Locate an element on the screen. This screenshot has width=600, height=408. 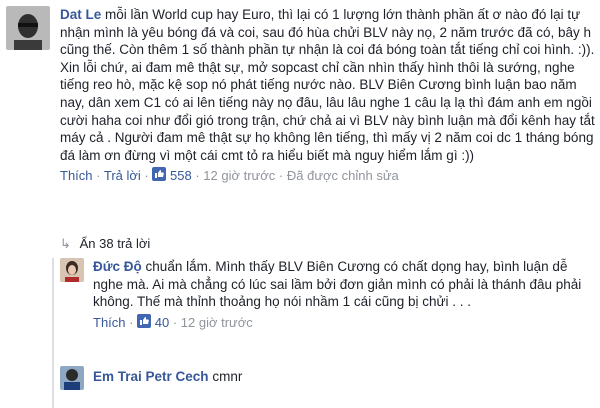
reply-author: Đức Độ is located at coordinates (117, 266).